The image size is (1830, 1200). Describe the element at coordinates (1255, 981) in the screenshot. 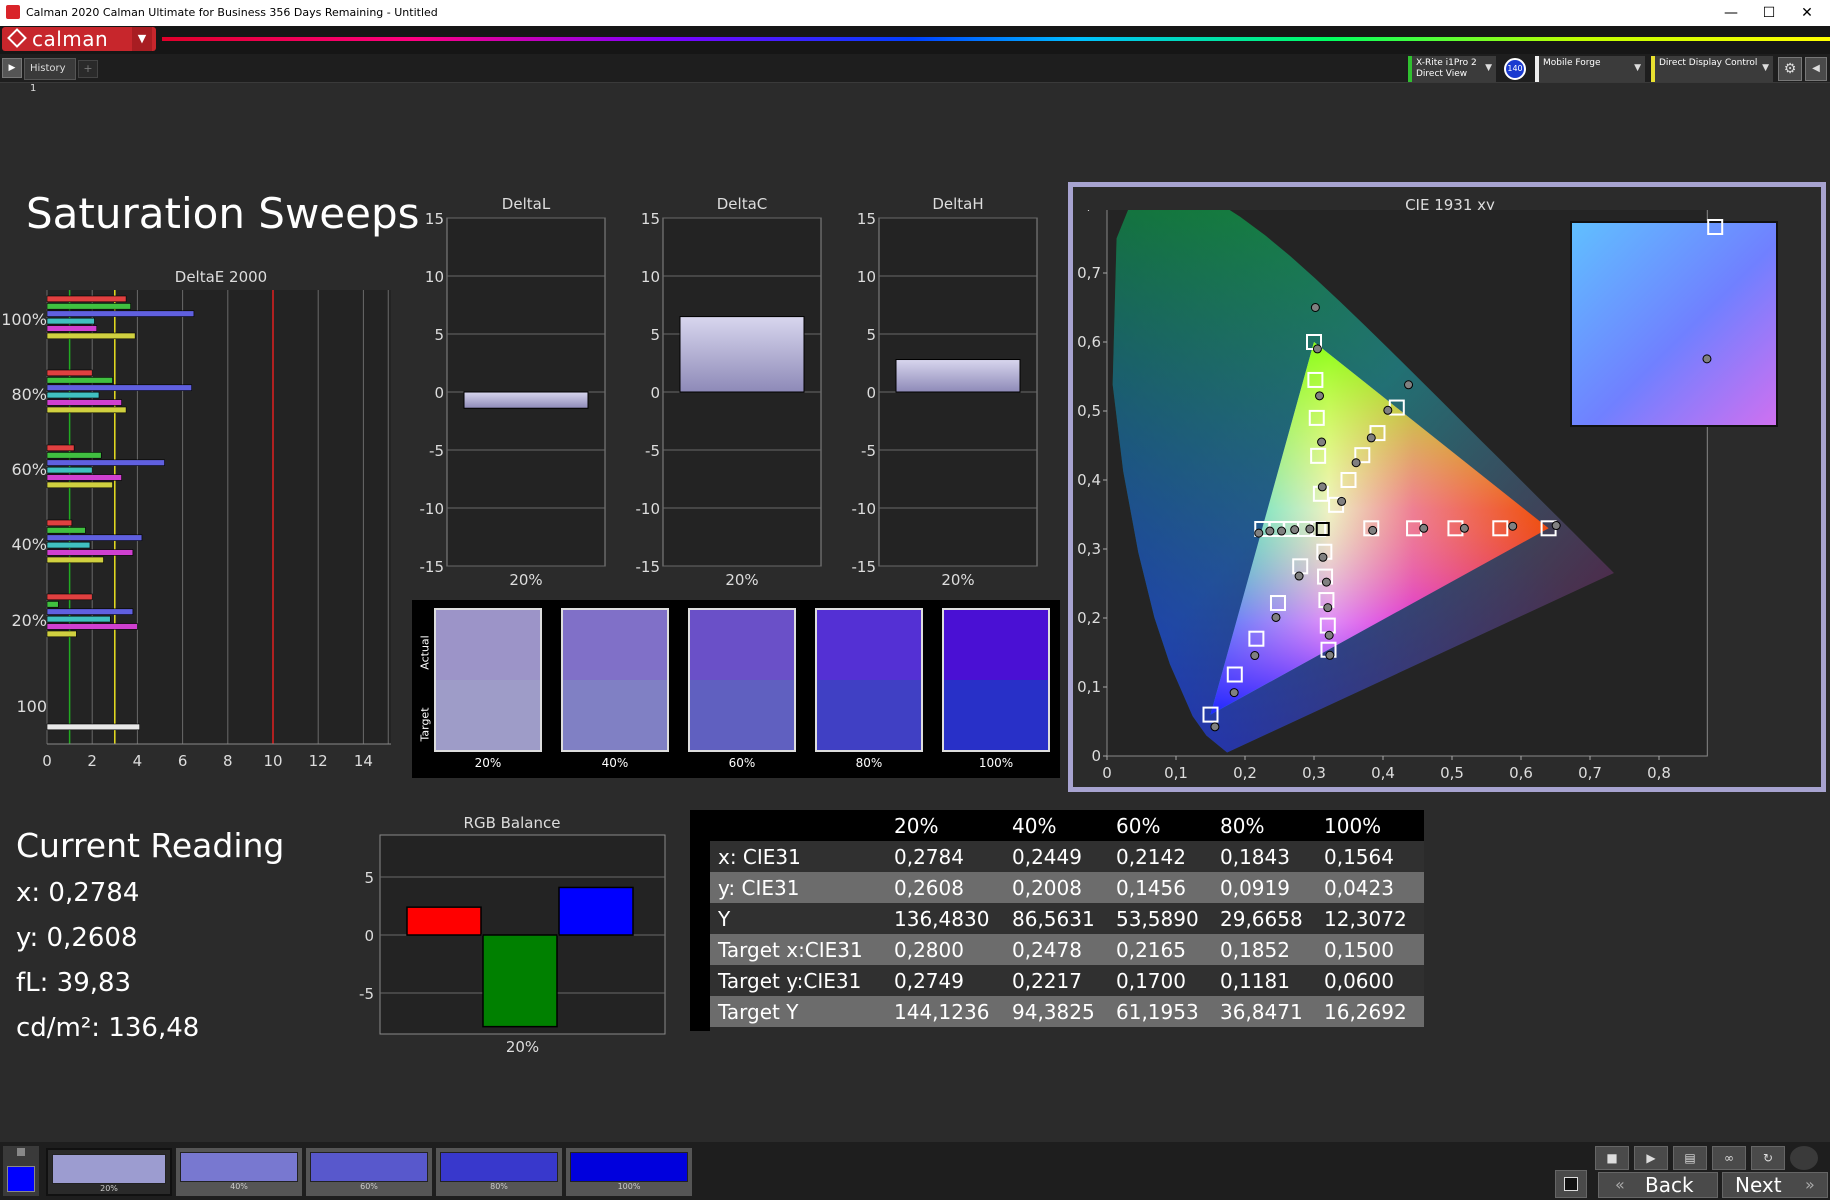

I see `table-cell: 0,1181` at that location.